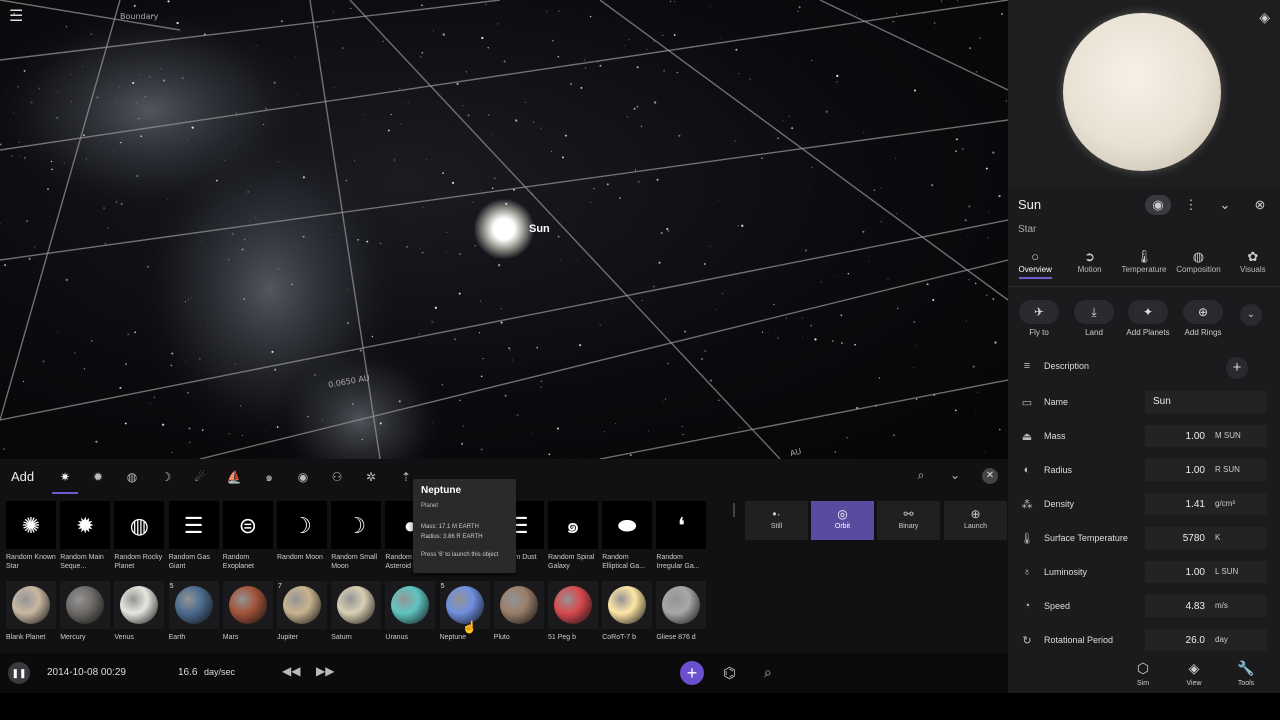 The height and width of the screenshot is (720, 1280). Describe the element at coordinates (411, 611) in the screenshot. I see `tray-item: Uranus` at that location.